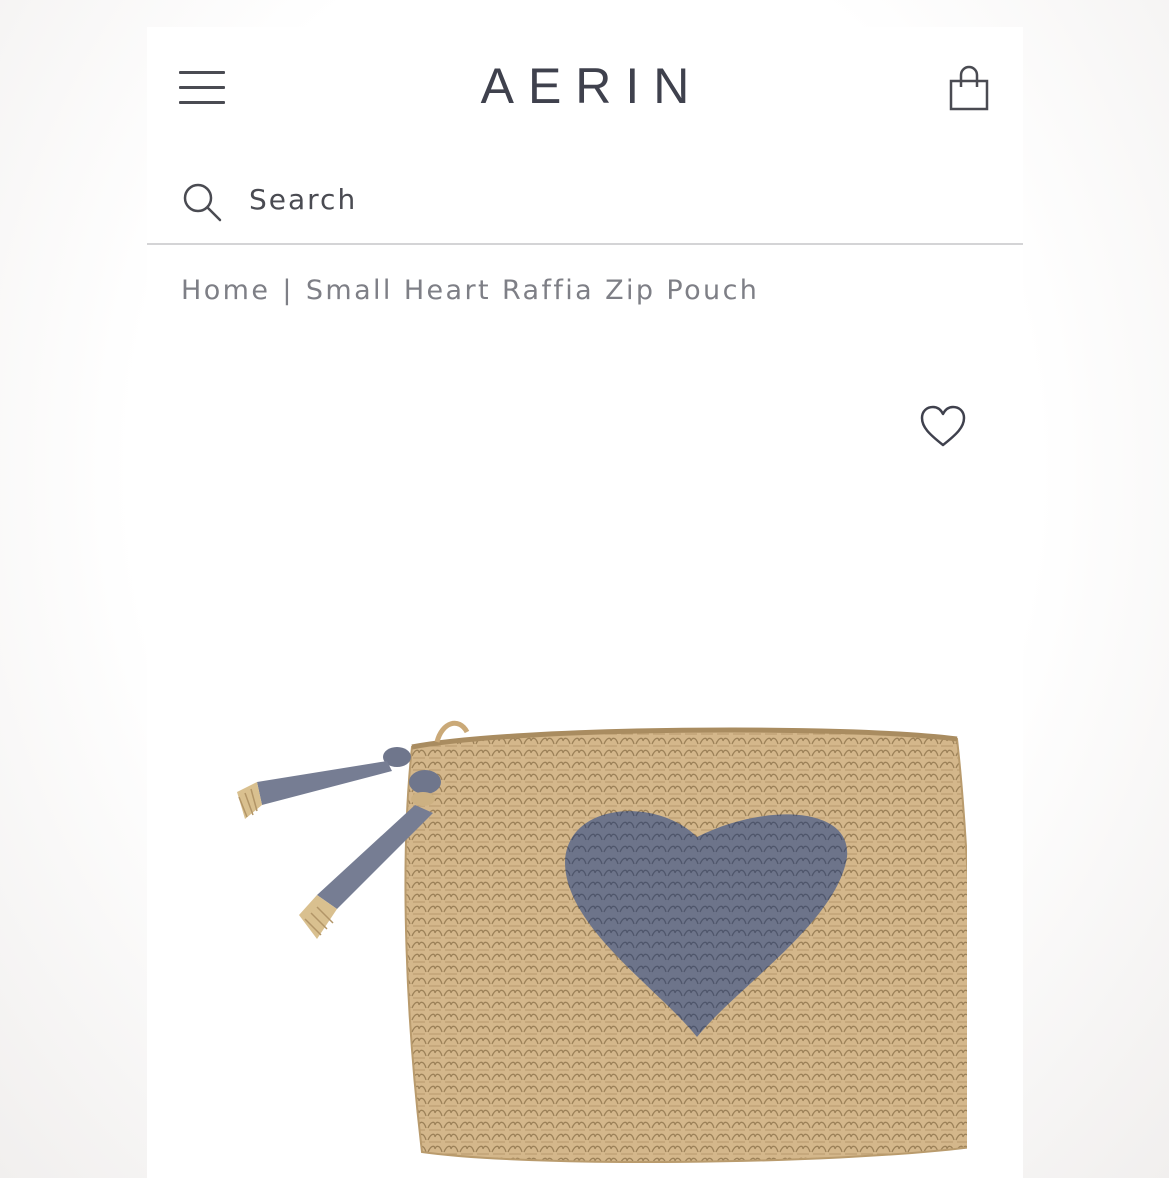 This screenshot has width=1169, height=1178. Describe the element at coordinates (599, 199) in the screenshot. I see `search-input` at that location.